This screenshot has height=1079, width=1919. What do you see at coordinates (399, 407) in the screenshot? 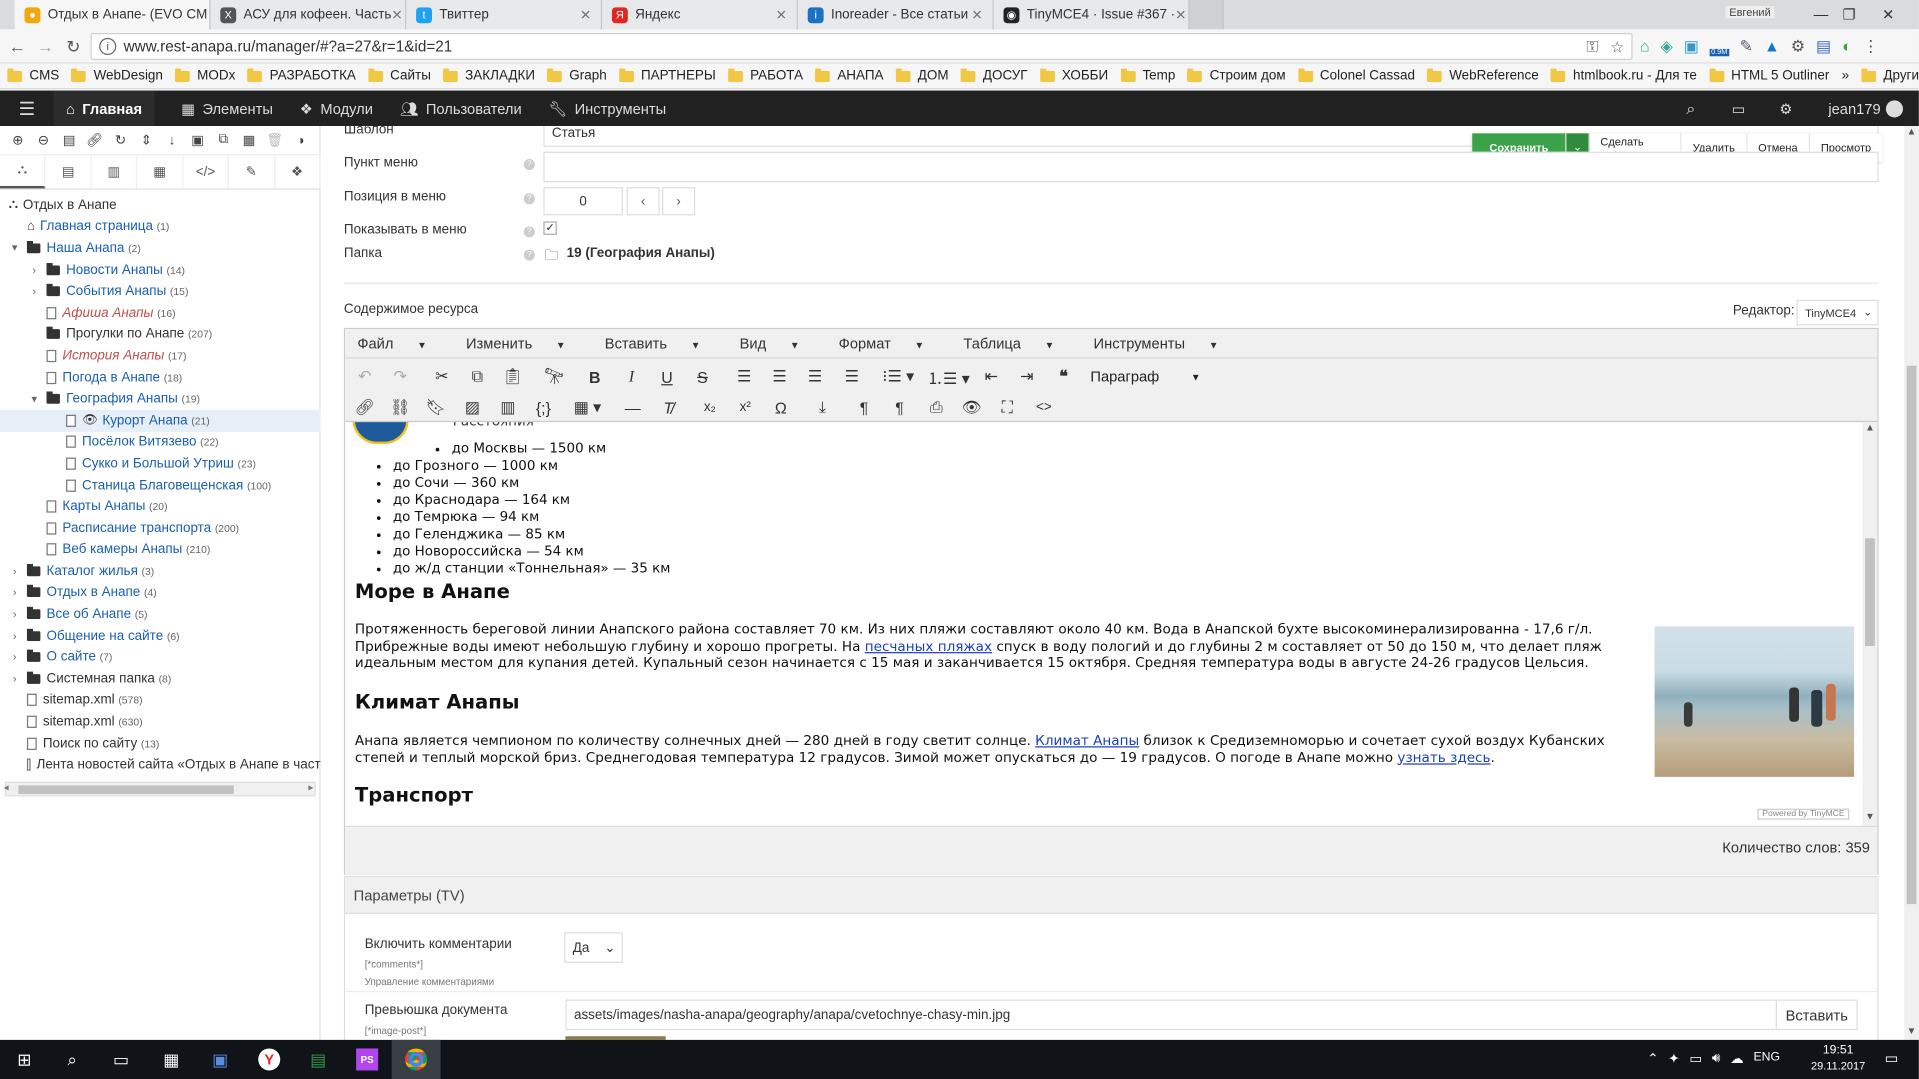
I see `unlink-icon: ⛓︎` at bounding box center [399, 407].